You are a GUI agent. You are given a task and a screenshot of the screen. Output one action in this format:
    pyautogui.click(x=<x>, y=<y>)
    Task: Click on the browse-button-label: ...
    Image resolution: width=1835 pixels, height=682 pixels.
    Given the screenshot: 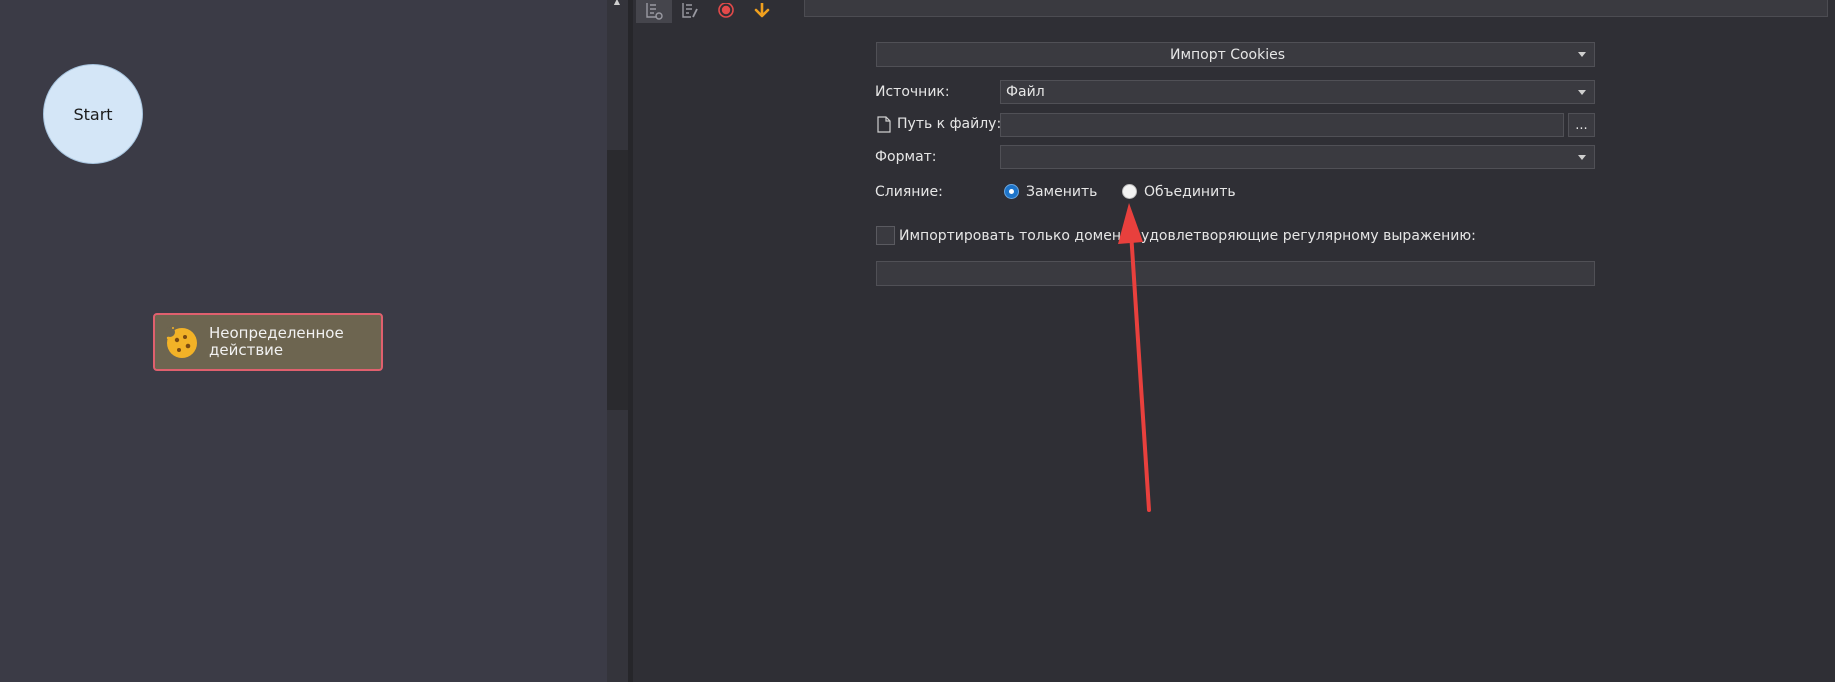 What is the action you would take?
    pyautogui.click(x=1581, y=125)
    